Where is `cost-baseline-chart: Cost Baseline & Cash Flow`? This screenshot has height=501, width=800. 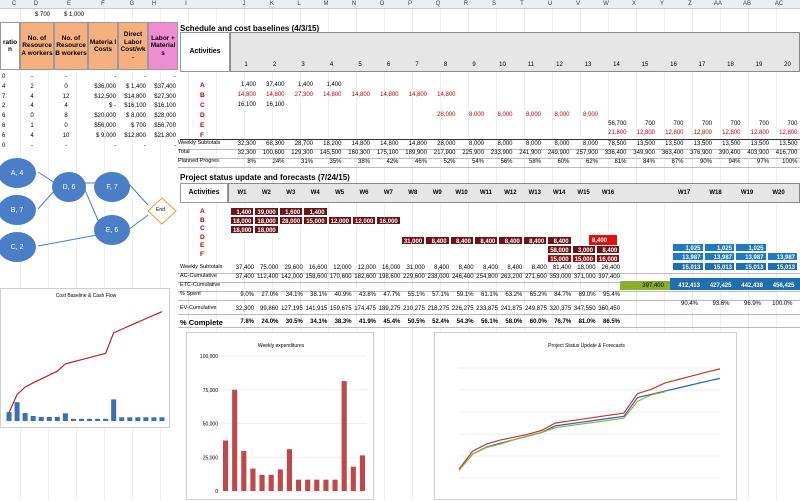 cost-baseline-chart: Cost Baseline & Cash Flow is located at coordinates (85, 358).